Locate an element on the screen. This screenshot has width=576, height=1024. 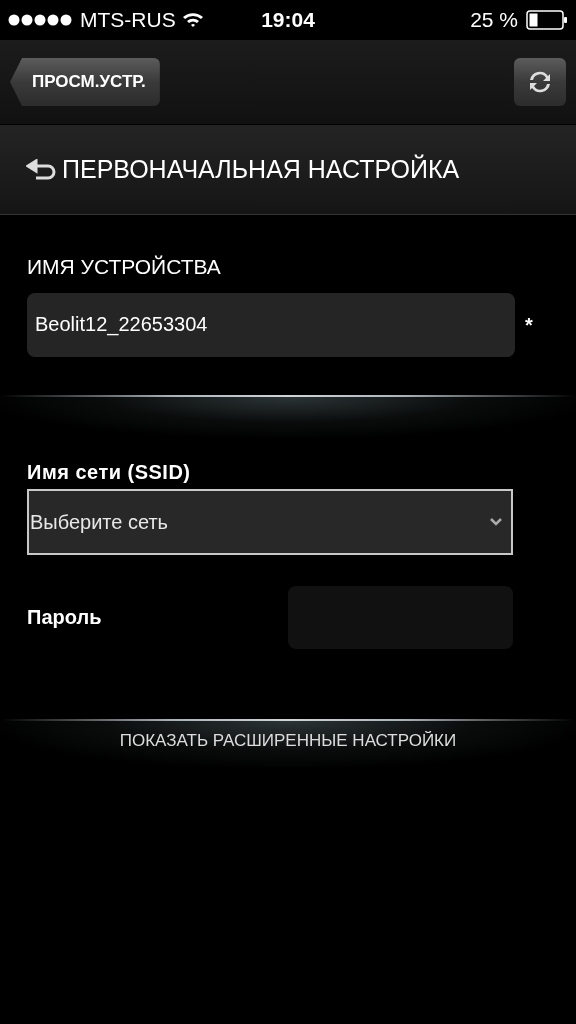
device-name-field: Beolit12_22653304 is located at coordinates (271, 324).